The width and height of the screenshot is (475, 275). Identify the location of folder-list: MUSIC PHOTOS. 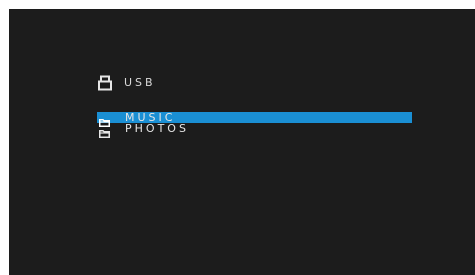
(254, 125).